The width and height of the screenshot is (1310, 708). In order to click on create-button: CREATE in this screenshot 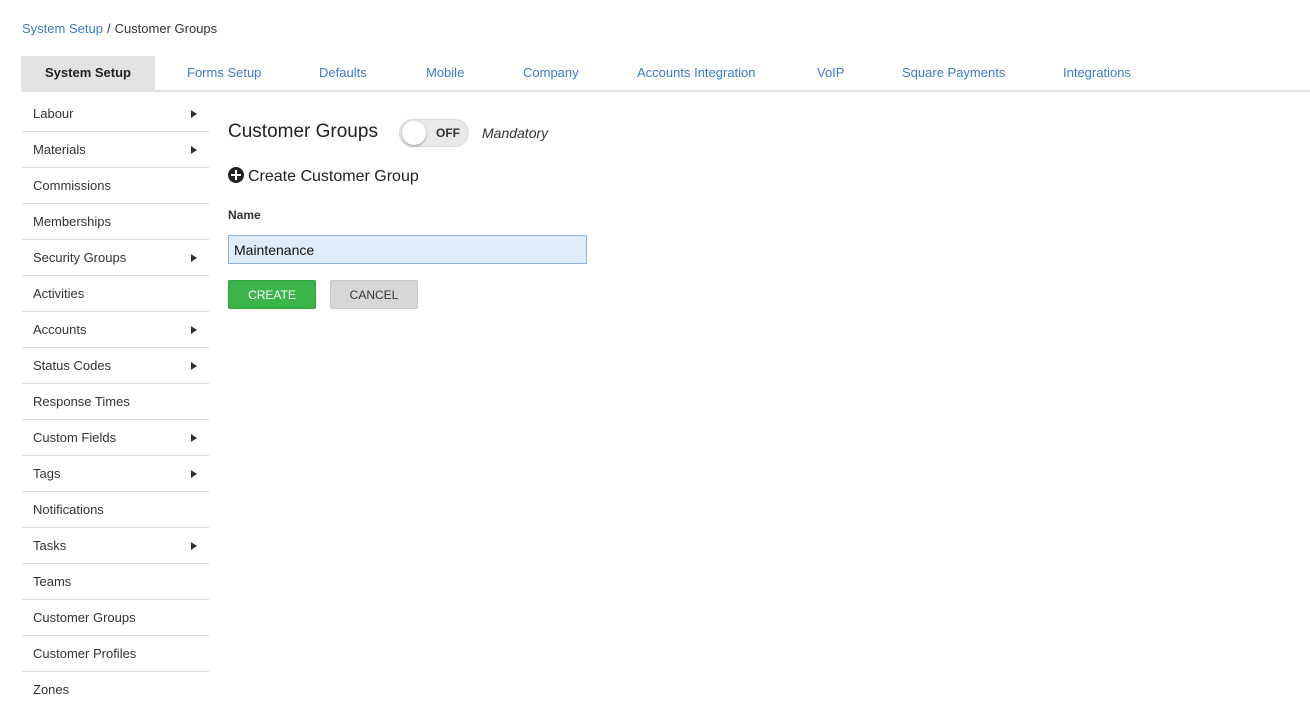, I will do `click(272, 294)`.